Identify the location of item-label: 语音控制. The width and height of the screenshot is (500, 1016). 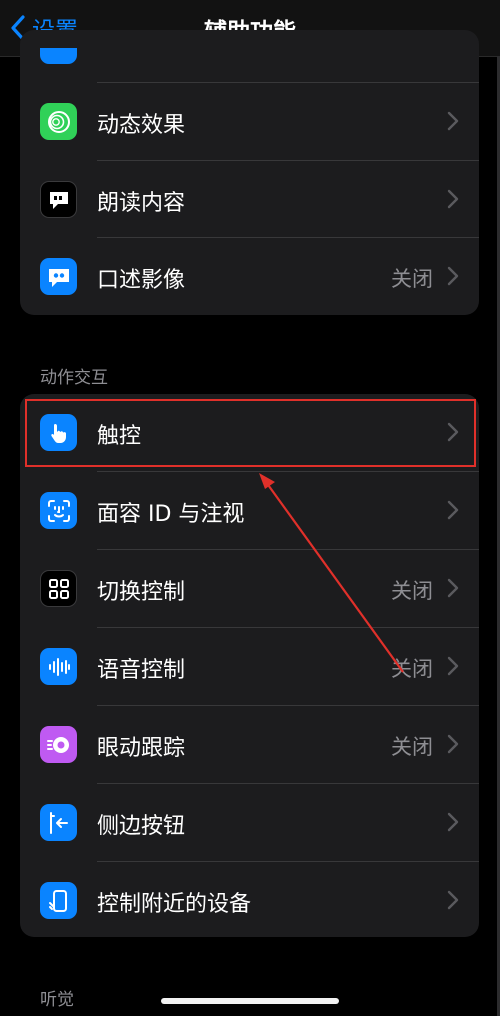
(141, 670).